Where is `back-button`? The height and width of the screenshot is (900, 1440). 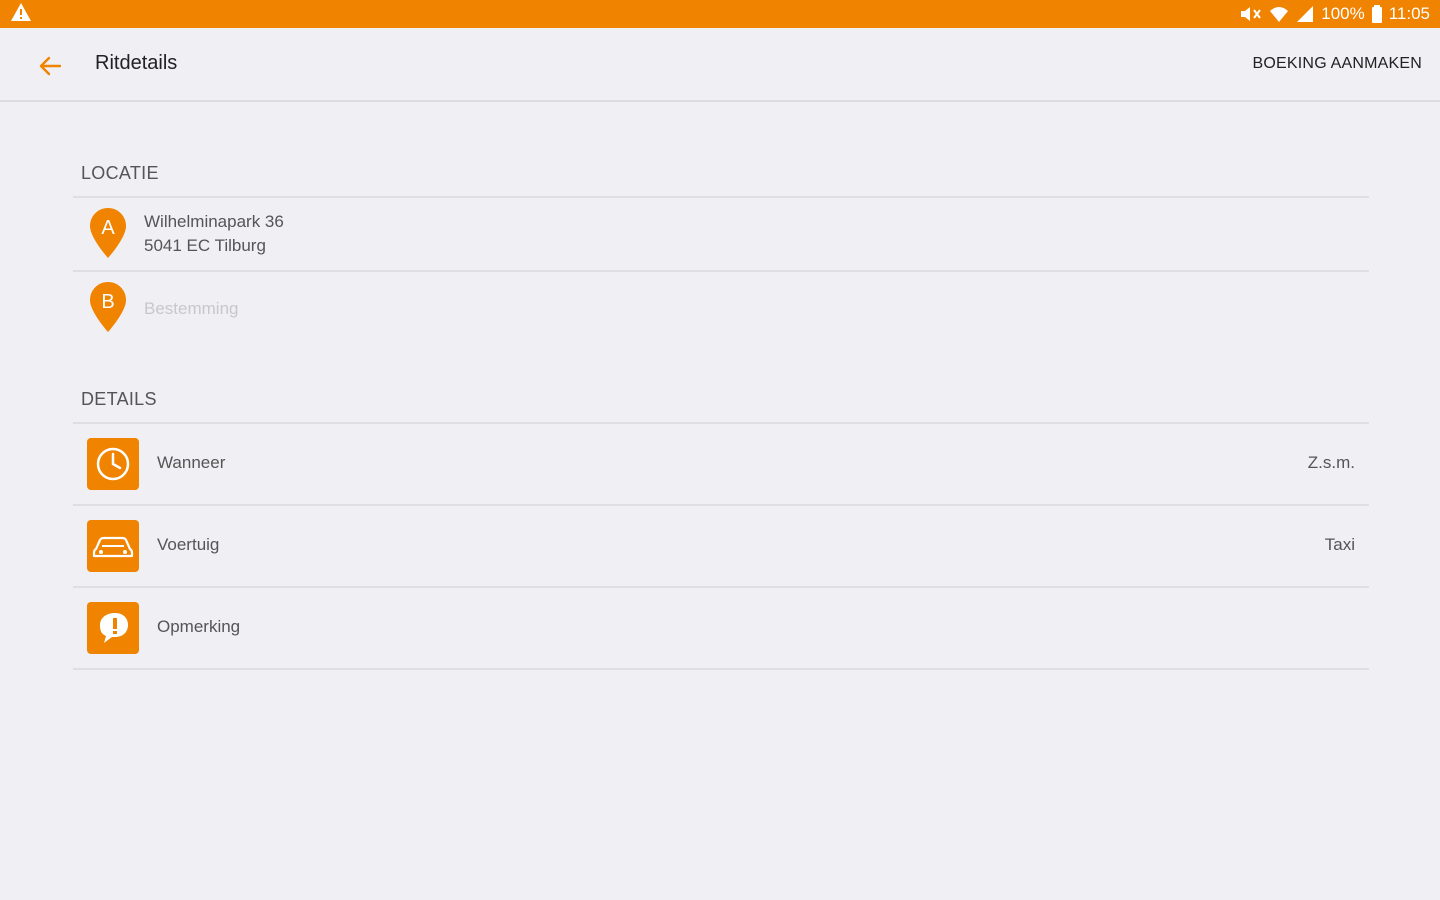
back-button is located at coordinates (50, 66).